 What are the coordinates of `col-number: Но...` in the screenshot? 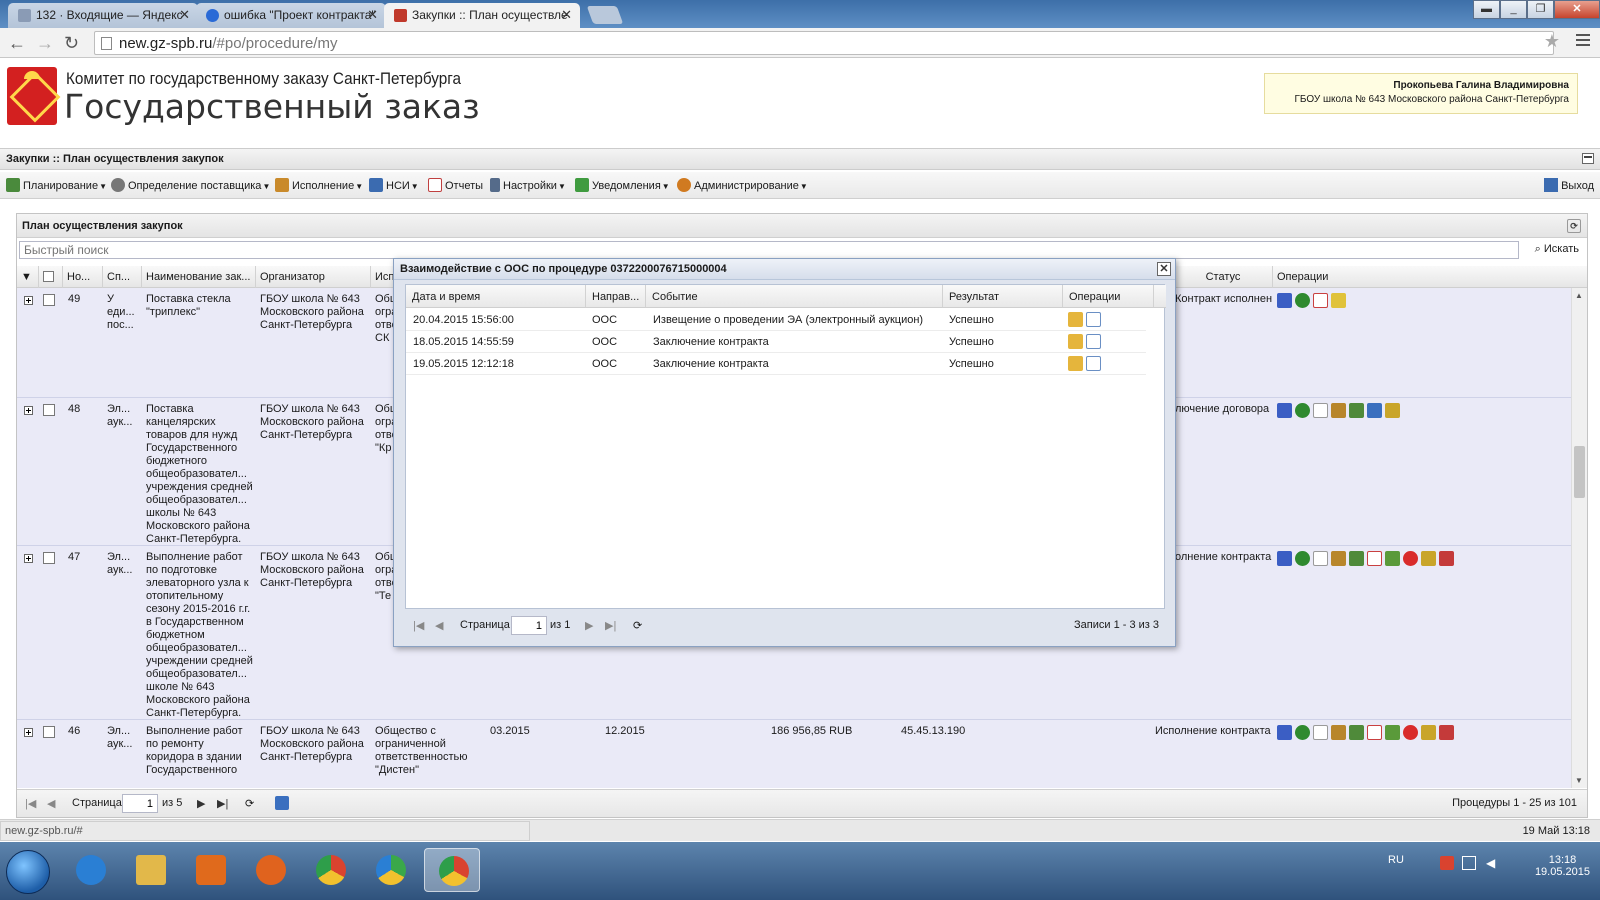 It's located at (83, 277).